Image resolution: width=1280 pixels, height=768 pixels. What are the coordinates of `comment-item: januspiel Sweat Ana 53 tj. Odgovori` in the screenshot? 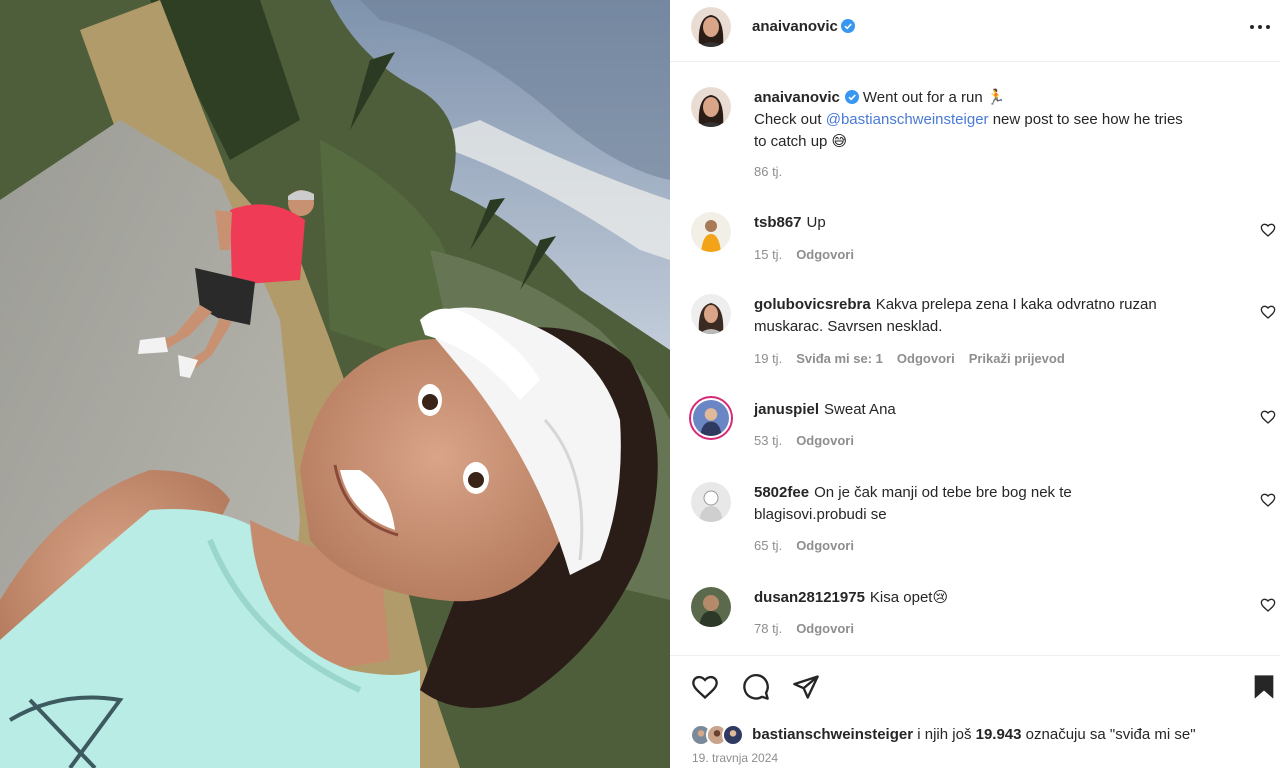 It's located at (975, 426).